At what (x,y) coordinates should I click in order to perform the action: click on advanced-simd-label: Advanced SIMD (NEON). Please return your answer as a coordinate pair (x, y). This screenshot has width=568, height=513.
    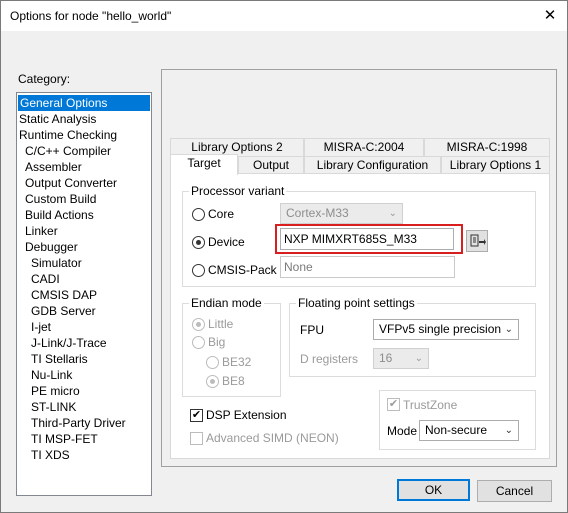
    Looking at the image, I should click on (272, 438).